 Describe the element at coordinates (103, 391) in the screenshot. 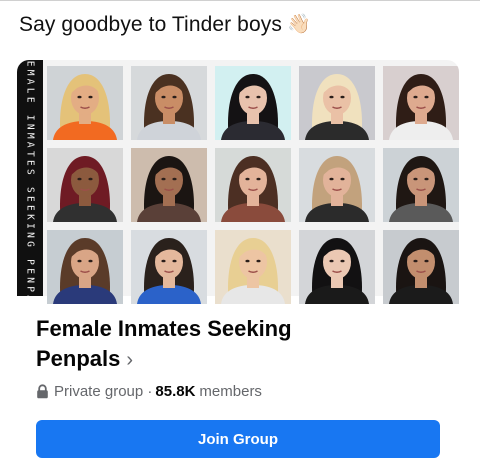

I see `privacy-label: Private group ·` at that location.